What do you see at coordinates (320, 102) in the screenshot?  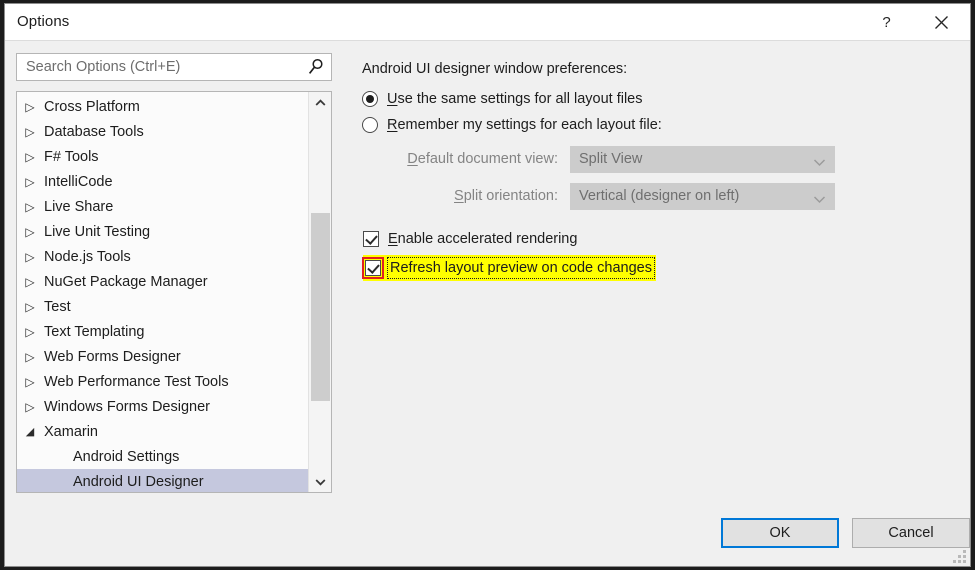 I see `chevron-up-icon` at bounding box center [320, 102].